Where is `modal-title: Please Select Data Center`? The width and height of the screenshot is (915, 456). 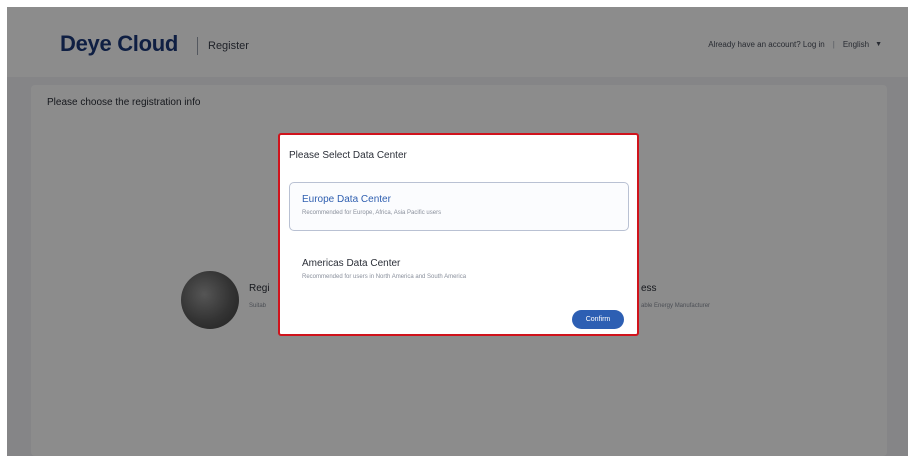
modal-title: Please Select Data Center is located at coordinates (348, 155).